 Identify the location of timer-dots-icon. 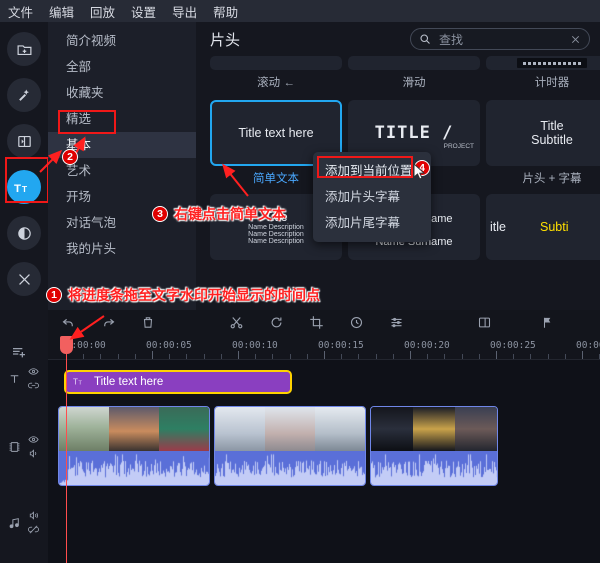
(552, 63).